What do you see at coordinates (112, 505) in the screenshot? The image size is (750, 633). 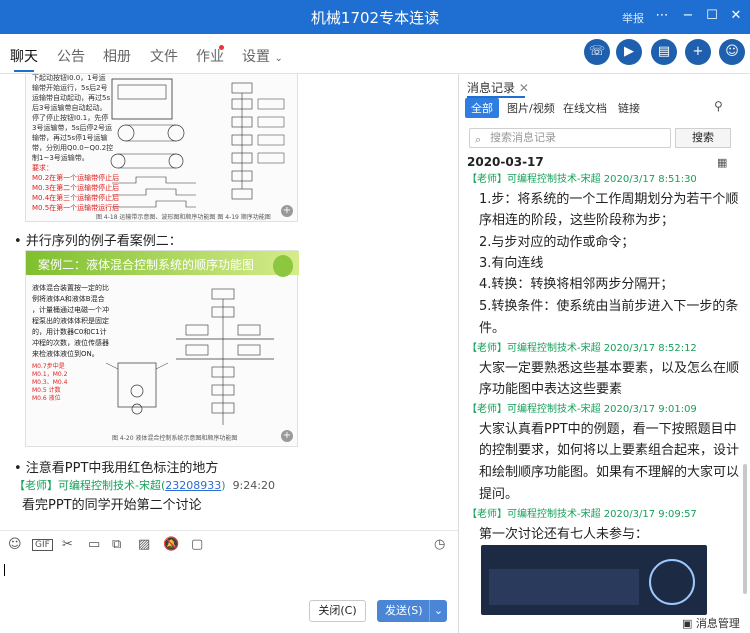 I see `message-text: 看完PPT的同学开始第二个讨论` at bounding box center [112, 505].